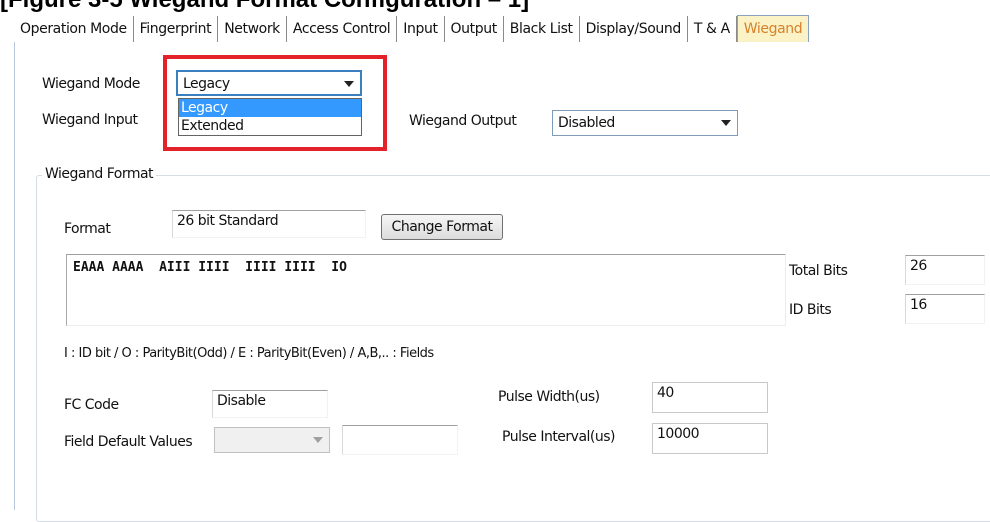 The image size is (990, 522). Describe the element at coordinates (773, 28) in the screenshot. I see `tab-wiegand: Wiegand` at that location.